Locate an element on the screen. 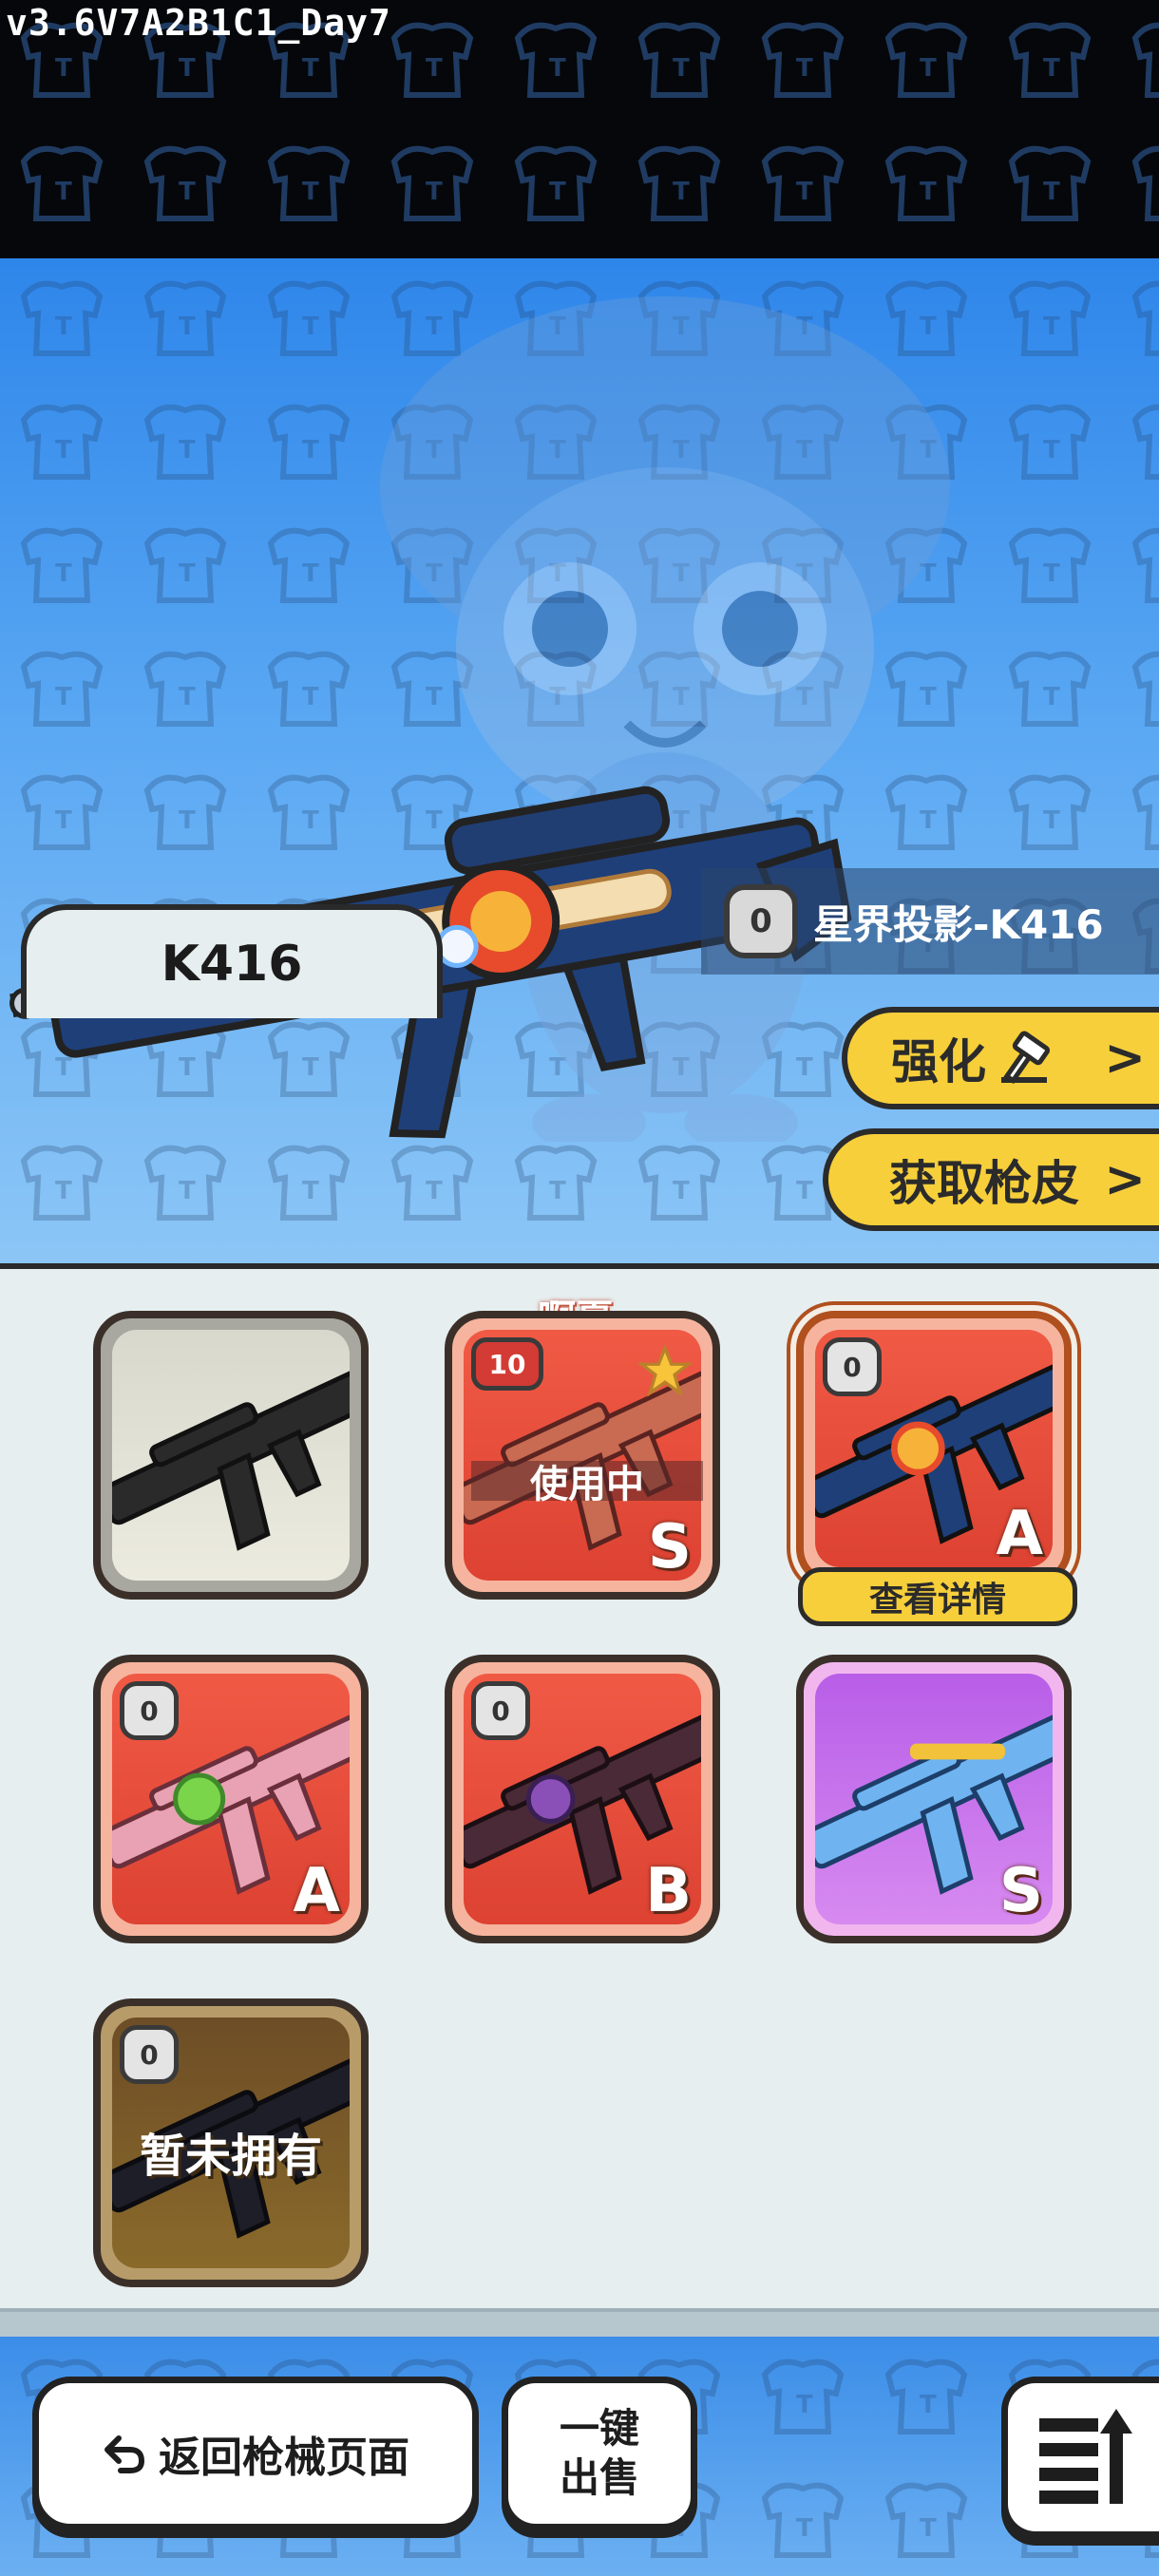  upgrade-label: 强化 is located at coordinates (938, 1061).